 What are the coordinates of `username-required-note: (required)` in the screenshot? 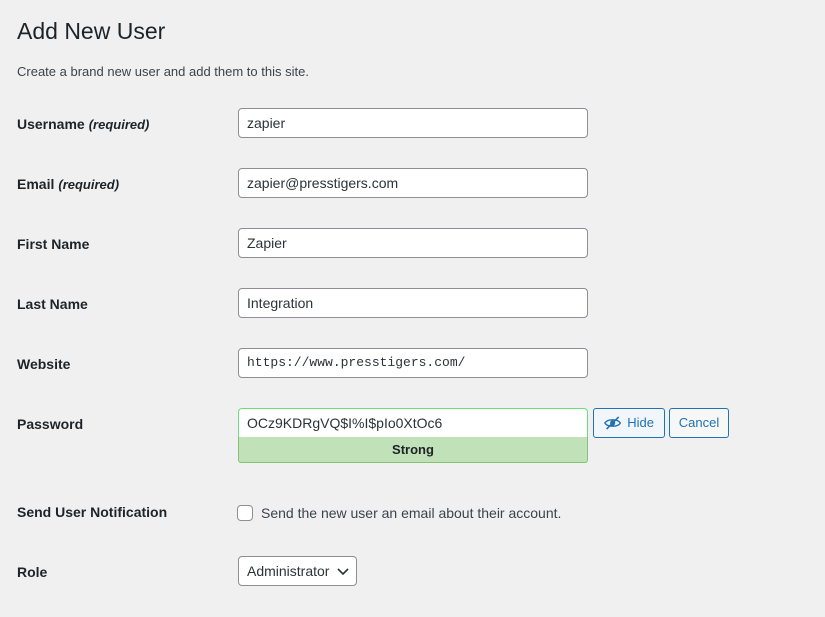 It's located at (119, 124).